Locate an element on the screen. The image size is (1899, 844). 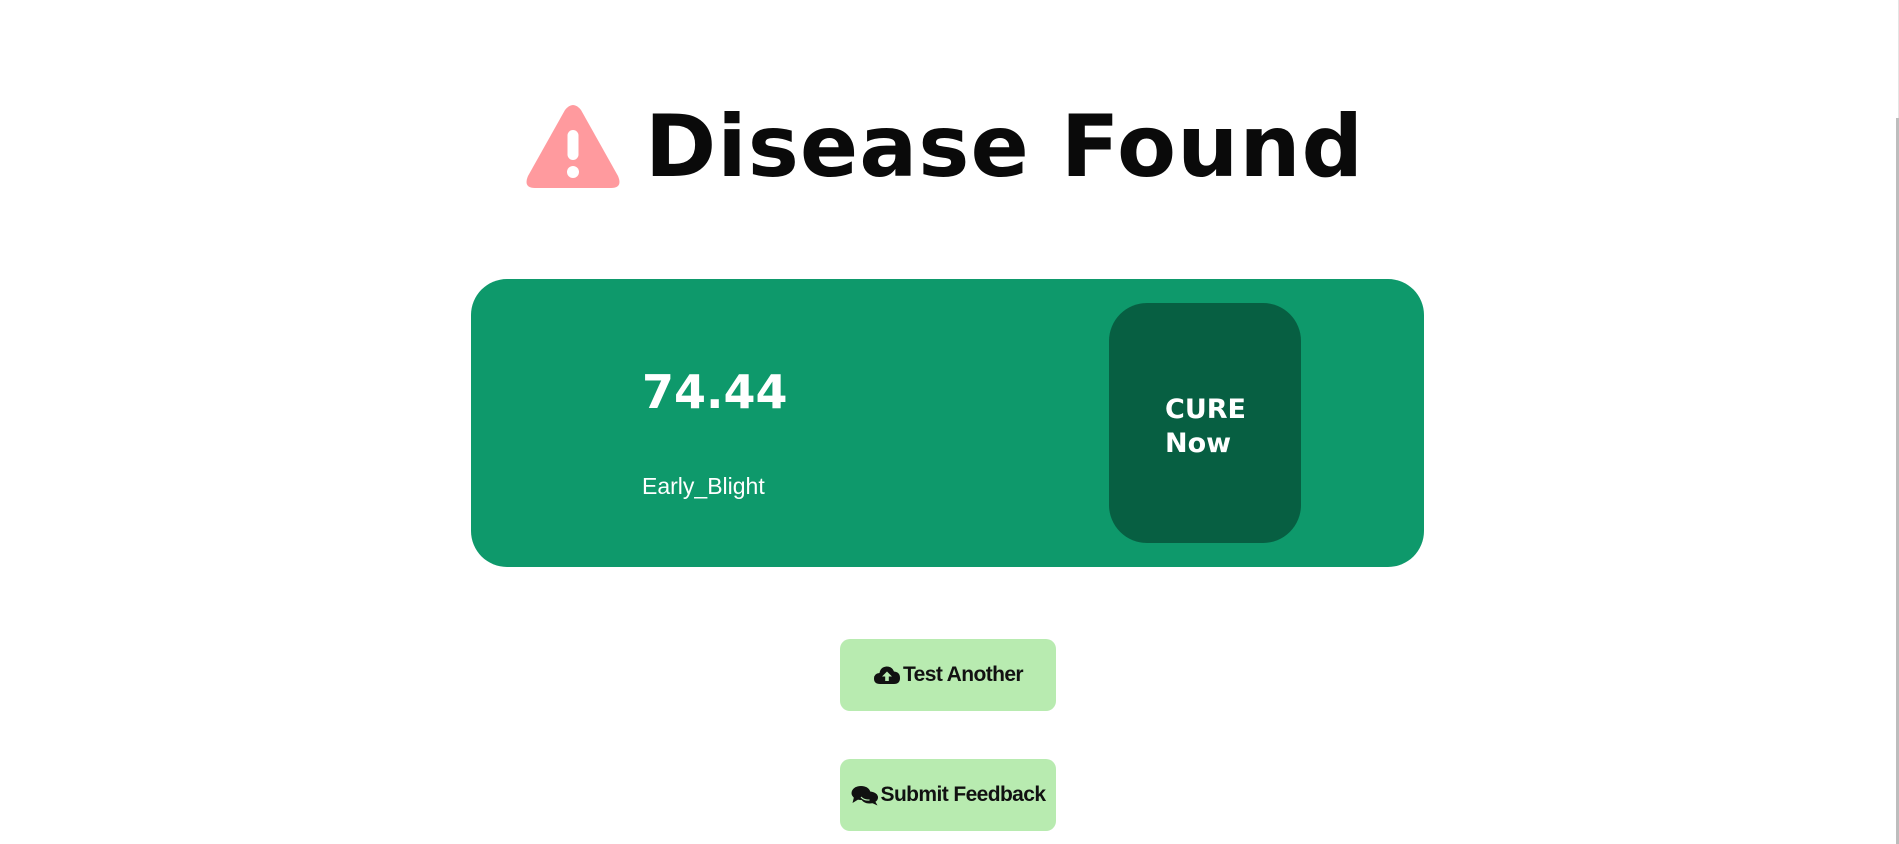
warning-triangle-icon is located at coordinates (573, 146).